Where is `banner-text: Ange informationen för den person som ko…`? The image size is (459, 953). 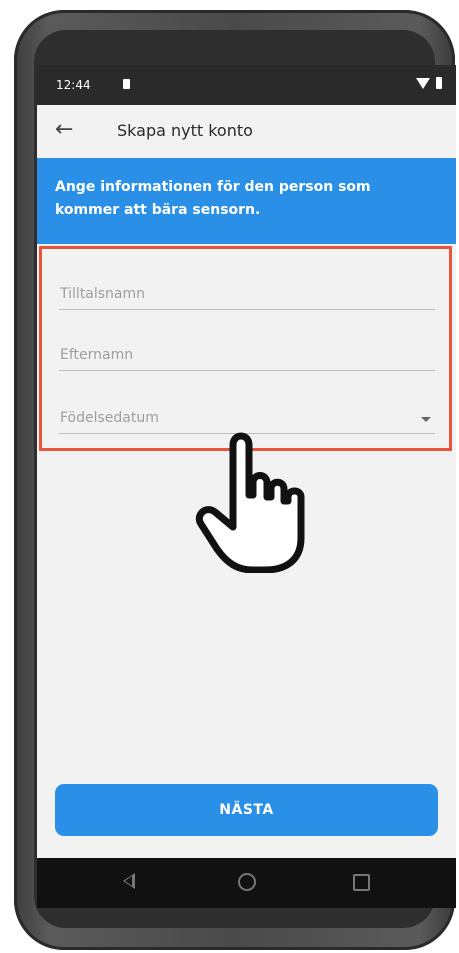
banner-text: Ange informationen för den person som ko… is located at coordinates (213, 198).